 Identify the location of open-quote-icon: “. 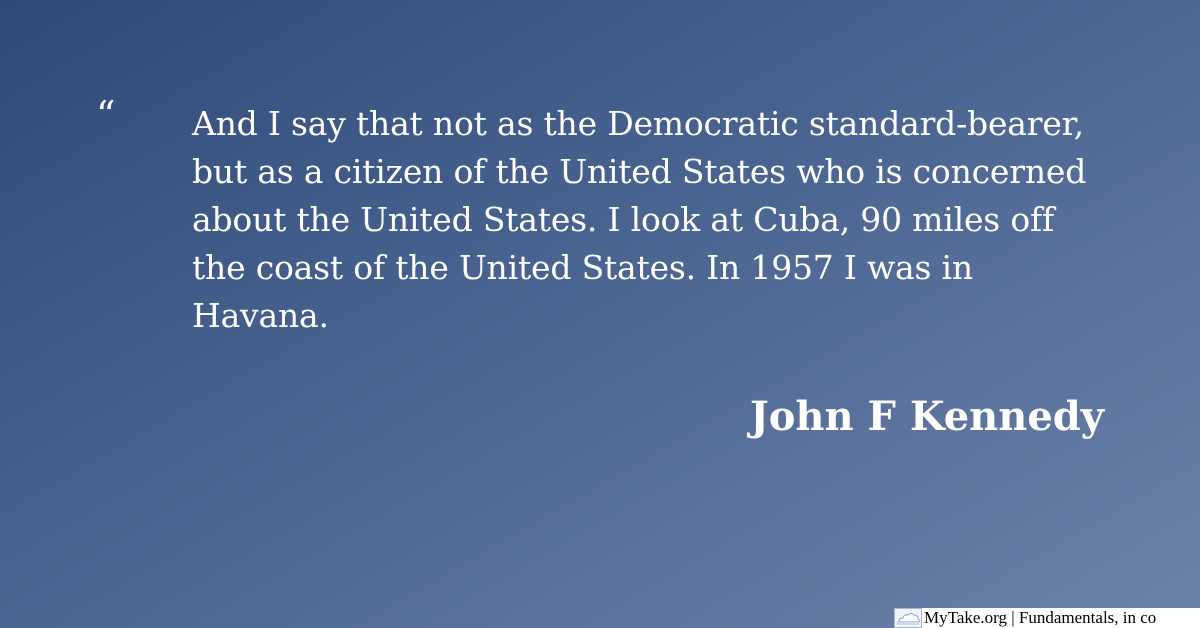
(106, 115).